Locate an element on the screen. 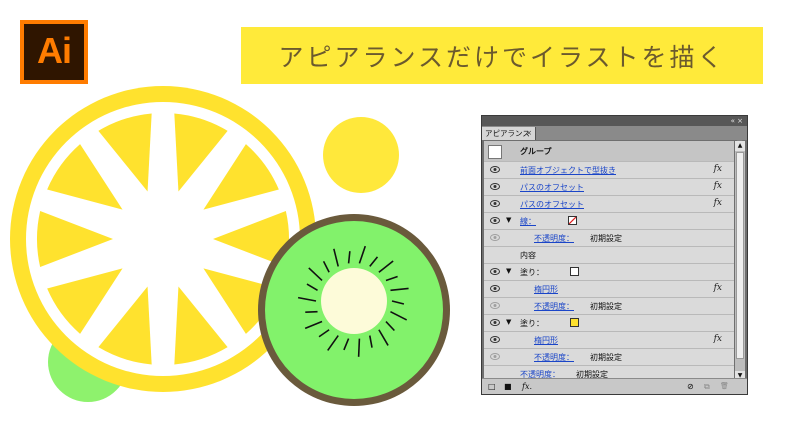 This screenshot has width=800, height=428. row-label: グループ is located at coordinates (536, 151).